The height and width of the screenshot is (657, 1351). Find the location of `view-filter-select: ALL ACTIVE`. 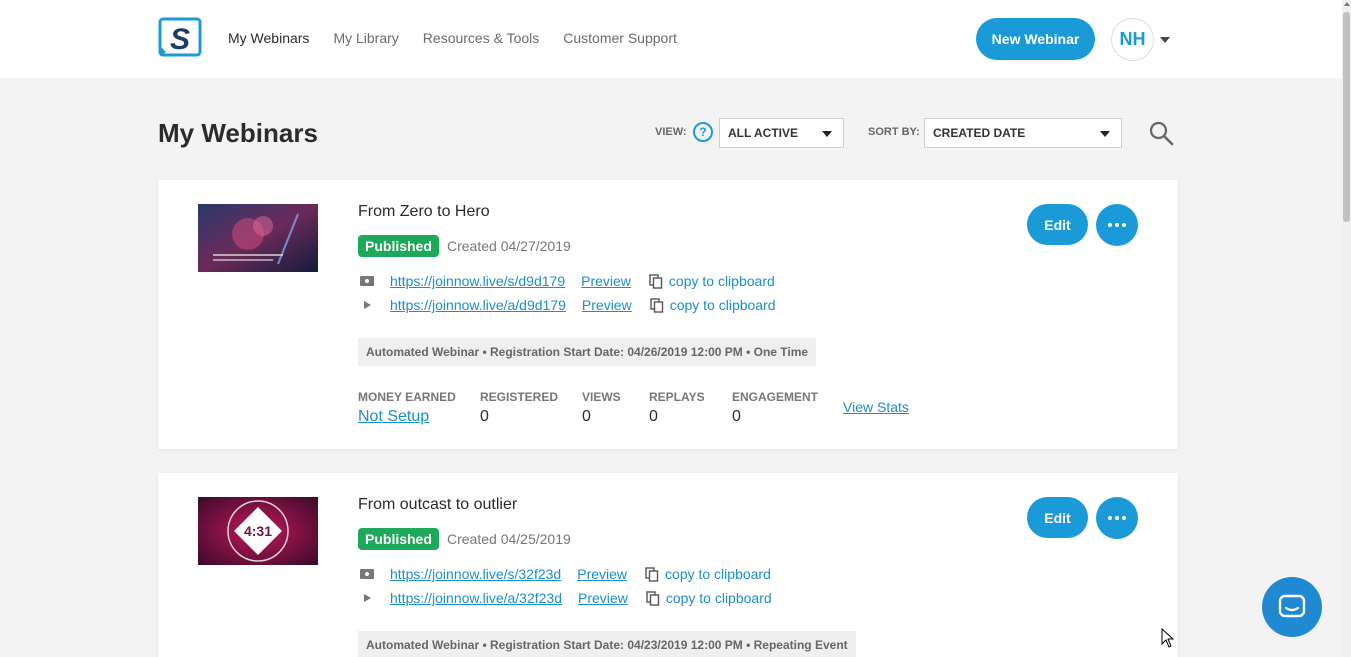

view-filter-select: ALL ACTIVE is located at coordinates (781, 133).